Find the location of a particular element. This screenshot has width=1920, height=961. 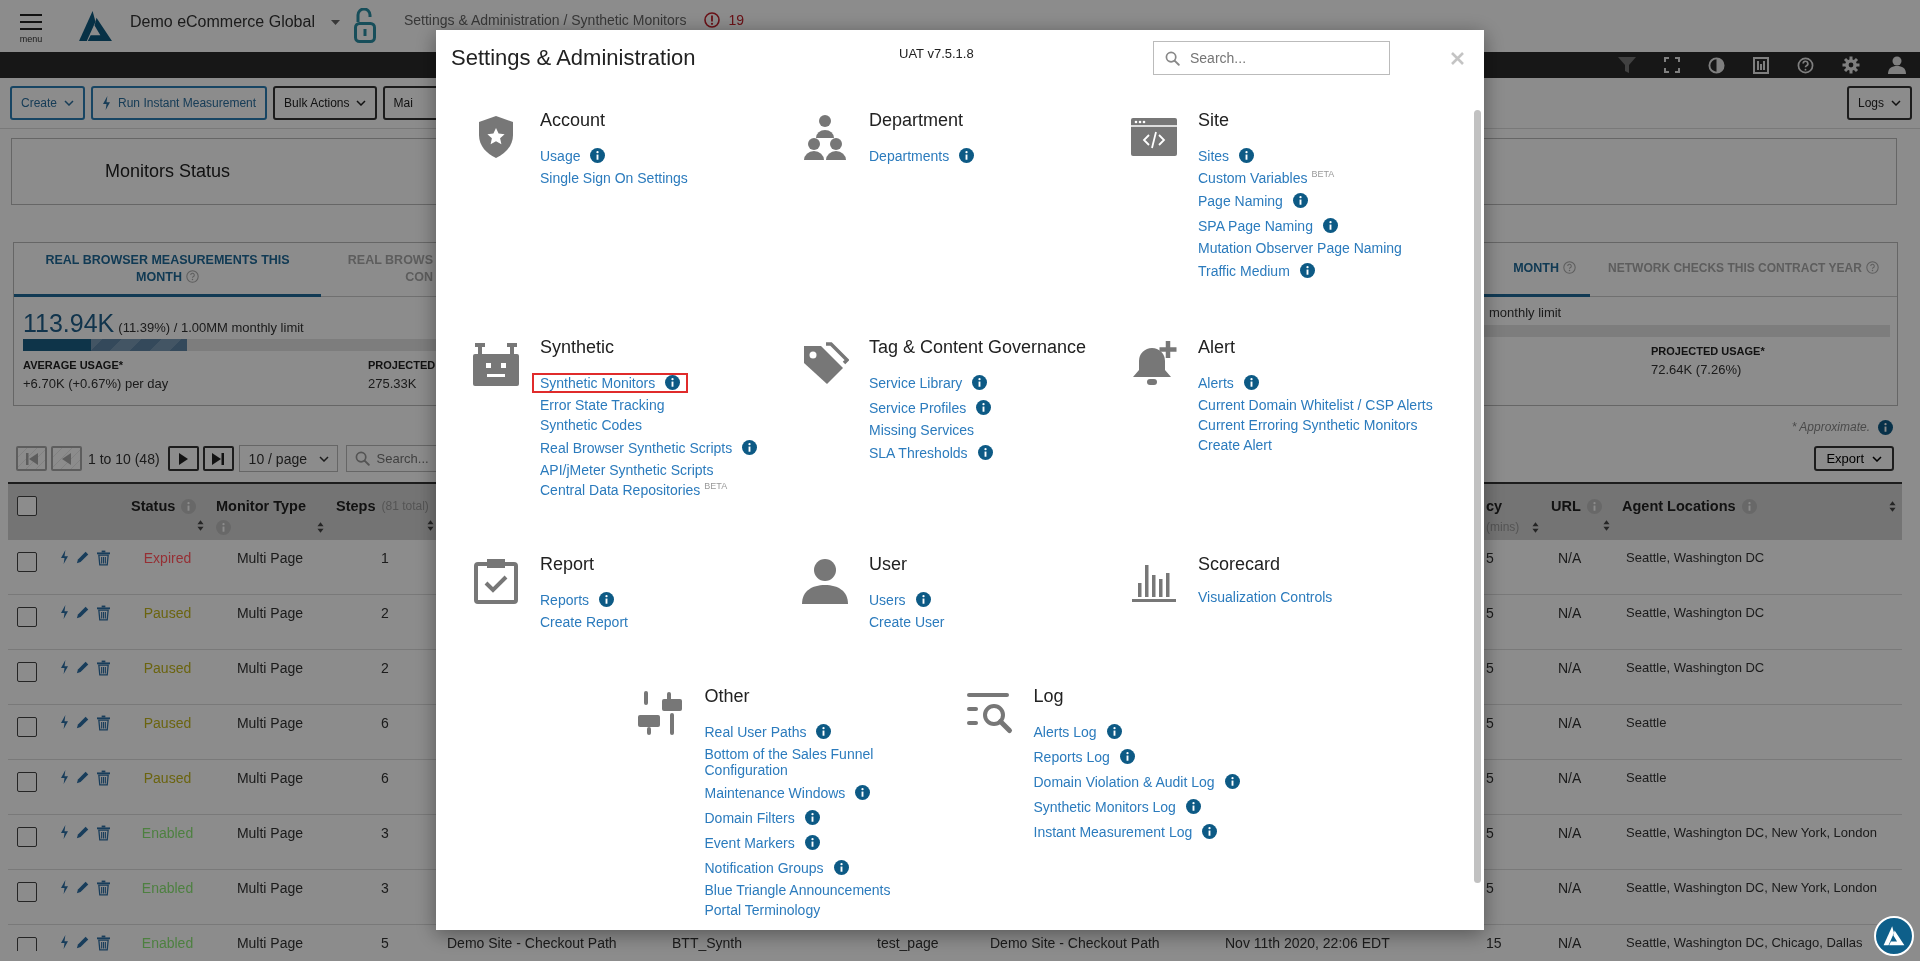

export-button: Export is located at coordinates (1854, 458).